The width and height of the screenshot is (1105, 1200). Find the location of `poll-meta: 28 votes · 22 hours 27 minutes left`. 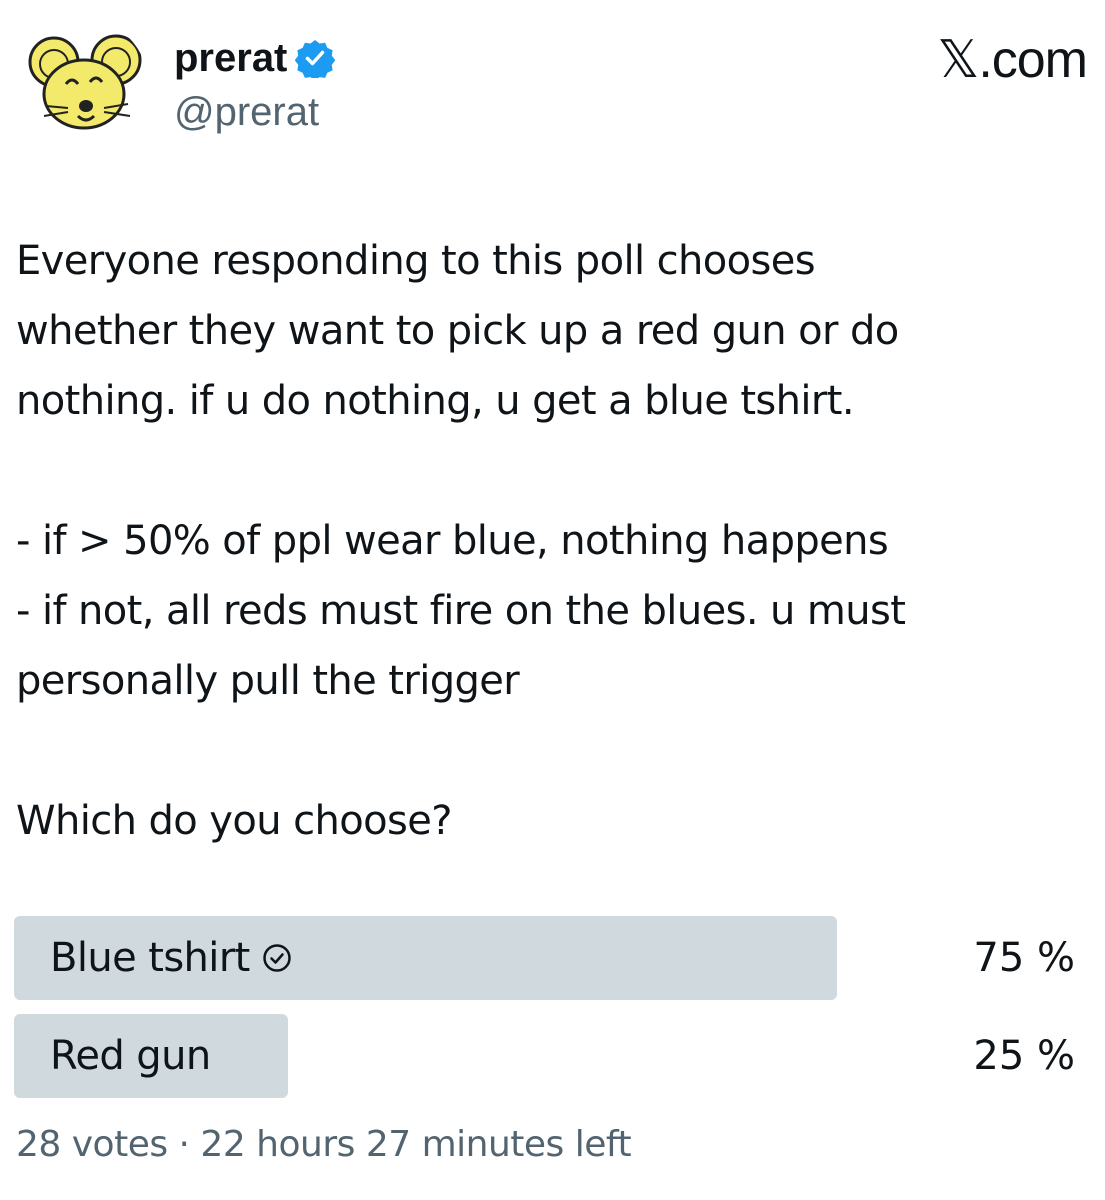

poll-meta: 28 votes · 22 hours 27 minutes left is located at coordinates (324, 1144).